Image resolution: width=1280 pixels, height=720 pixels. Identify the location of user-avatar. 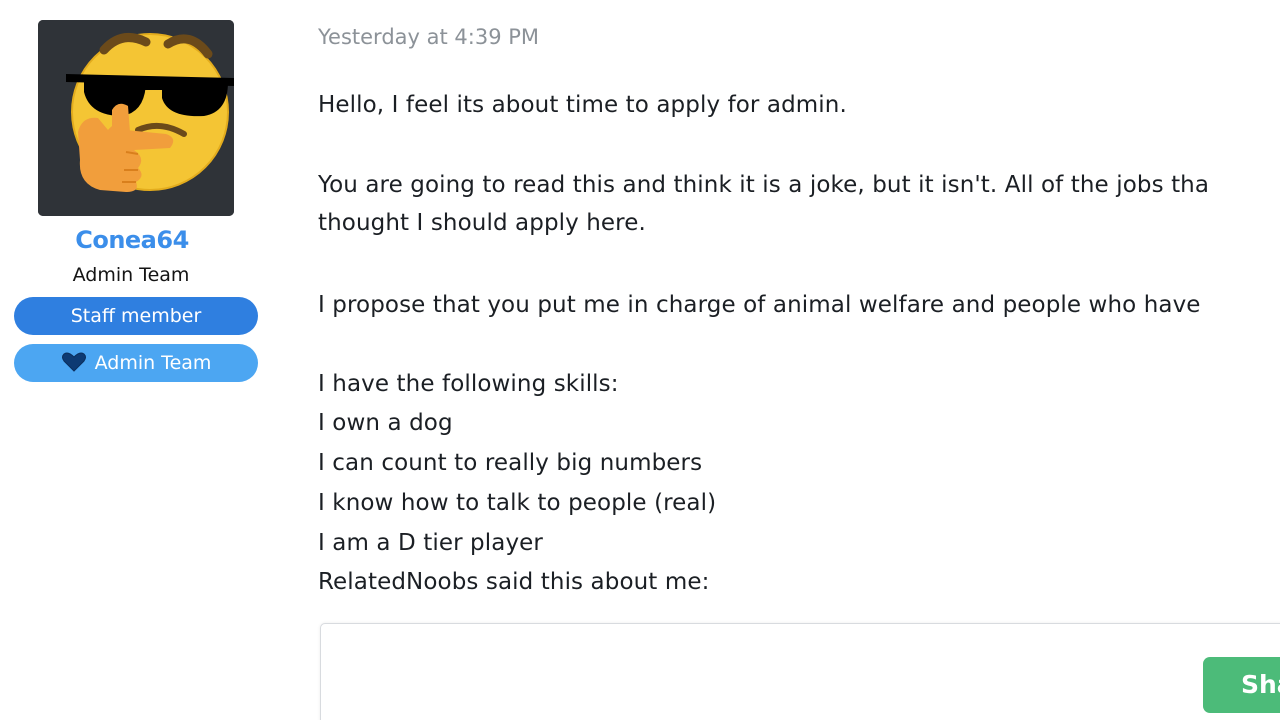
(136, 118).